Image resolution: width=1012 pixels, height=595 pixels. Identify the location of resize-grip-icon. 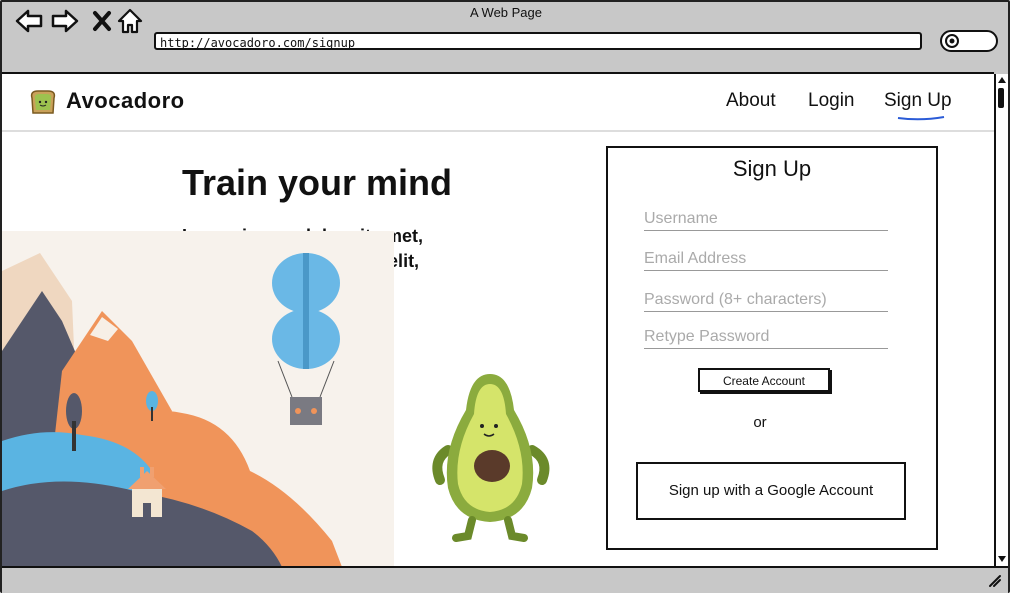
(995, 581).